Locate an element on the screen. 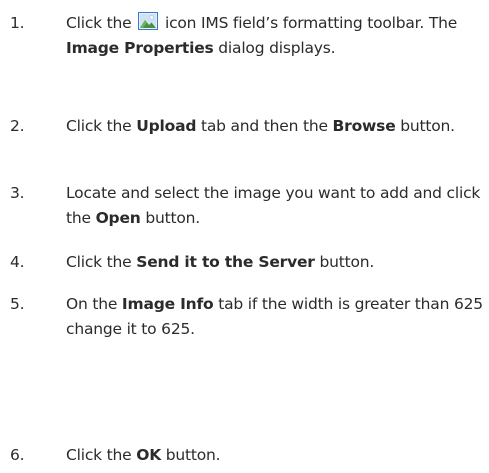  step-number: 3. is located at coordinates (17, 193).